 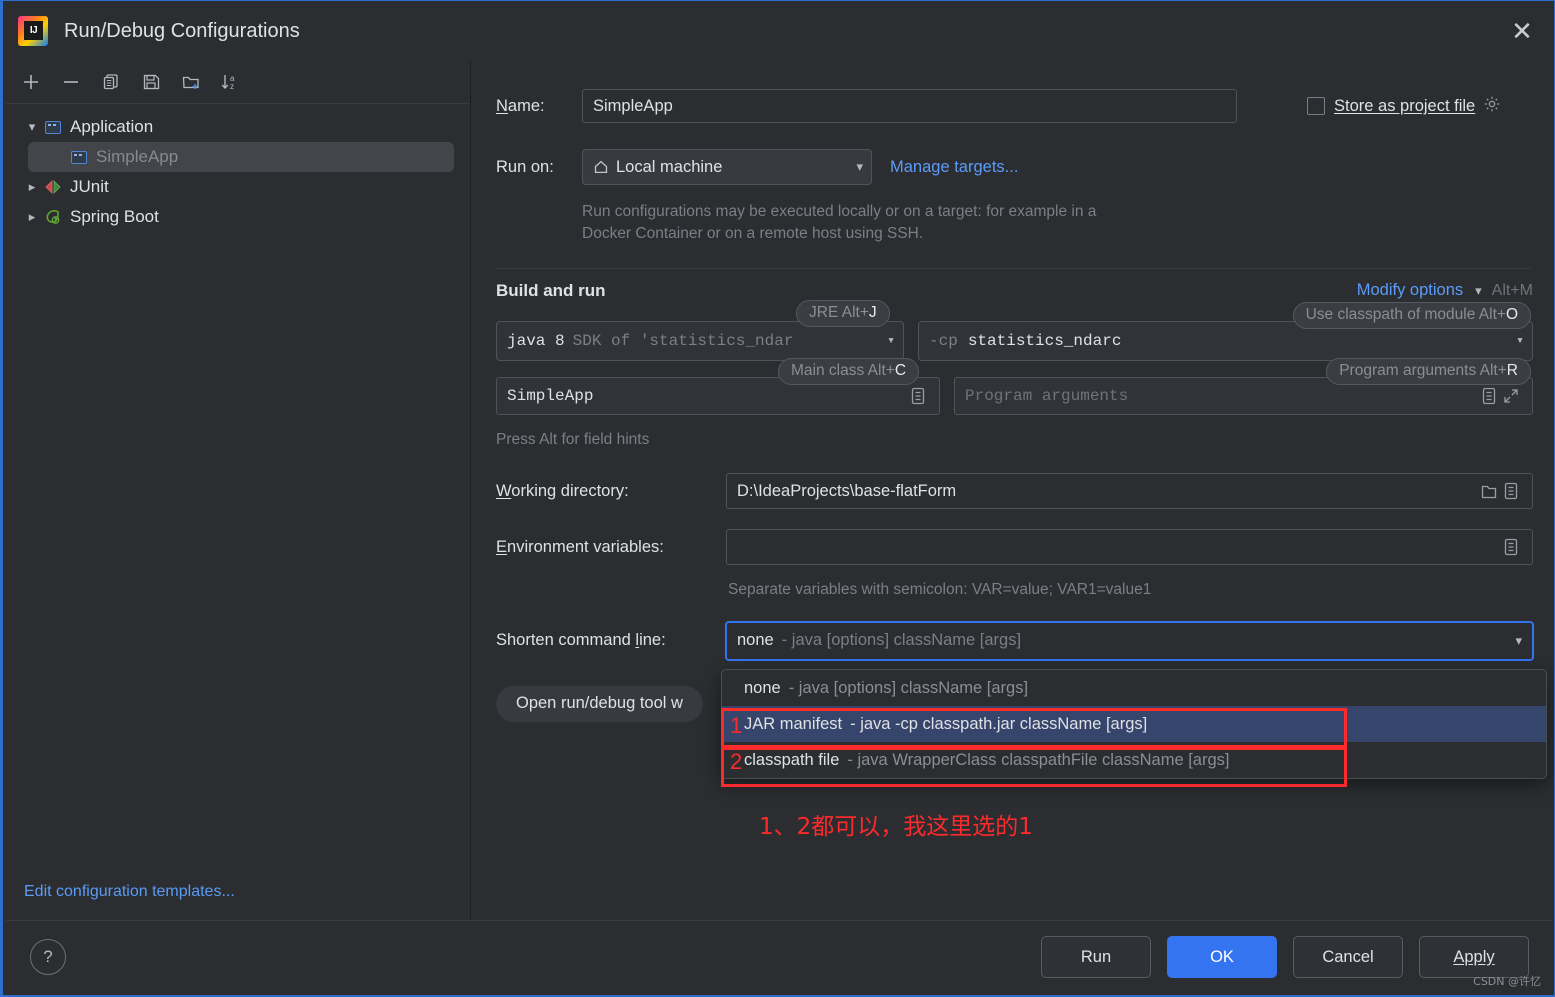 What do you see at coordinates (909, 106) in the screenshot?
I see `name-input: SimpleApp` at bounding box center [909, 106].